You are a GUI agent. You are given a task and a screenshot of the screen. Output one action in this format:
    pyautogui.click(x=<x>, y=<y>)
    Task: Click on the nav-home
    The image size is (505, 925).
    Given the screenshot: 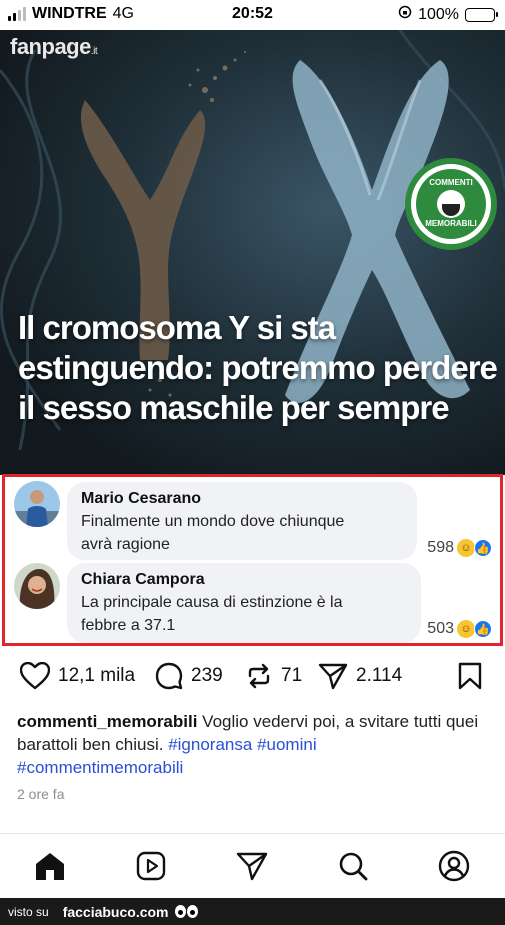 What is the action you would take?
    pyautogui.click(x=50, y=866)
    